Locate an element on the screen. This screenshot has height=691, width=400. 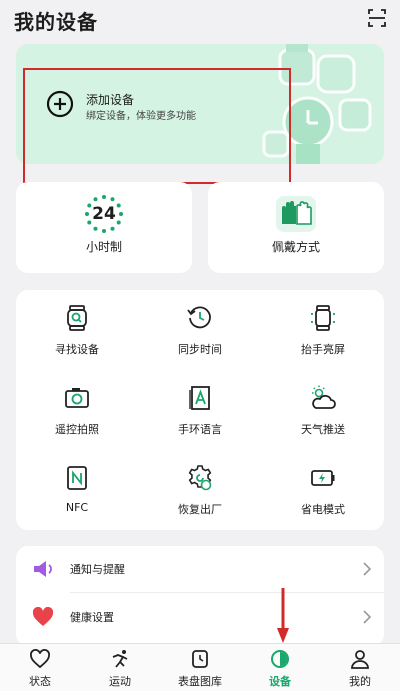
watch-search-icon is located at coordinates (77, 318).